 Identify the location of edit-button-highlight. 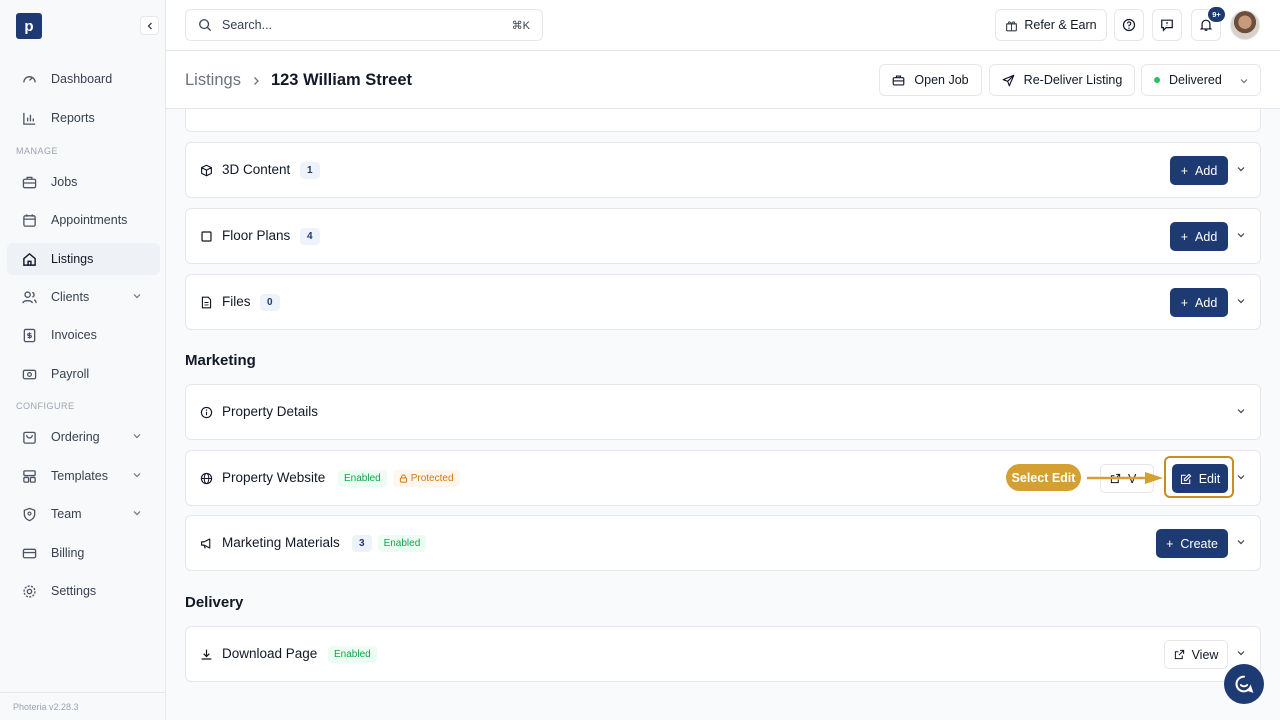
(1199, 477).